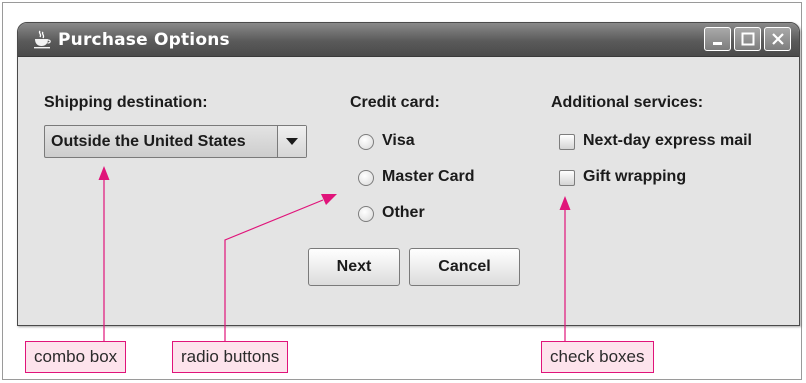 Image resolution: width=806 pixels, height=383 pixels. I want to click on combo-arrow-button, so click(291, 141).